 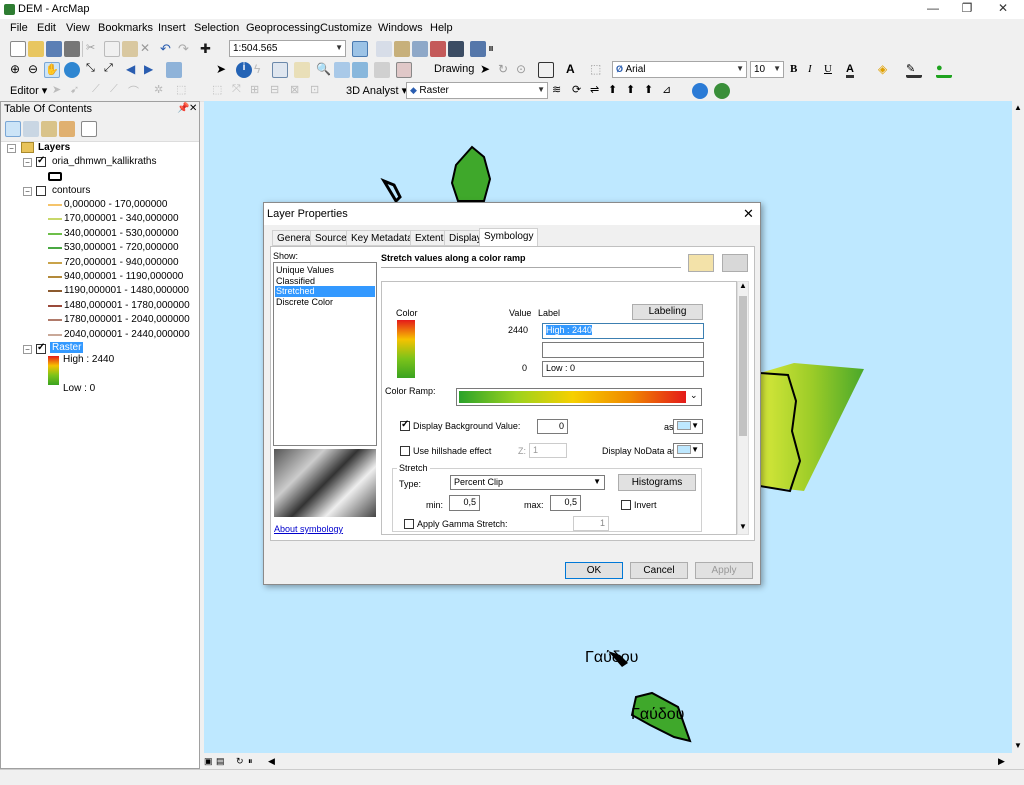 I want to click on list-by-visibility-icon, so click(x=49, y=129).